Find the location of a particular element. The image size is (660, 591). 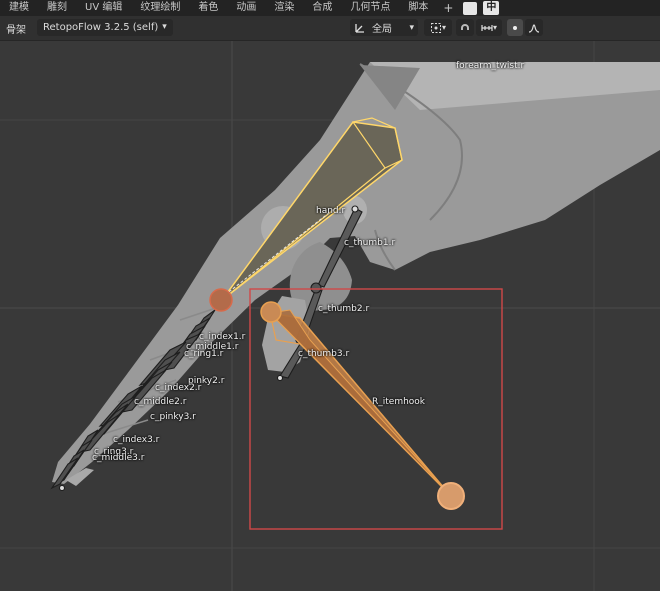

tab-shading: 着色 is located at coordinates (208, 8).